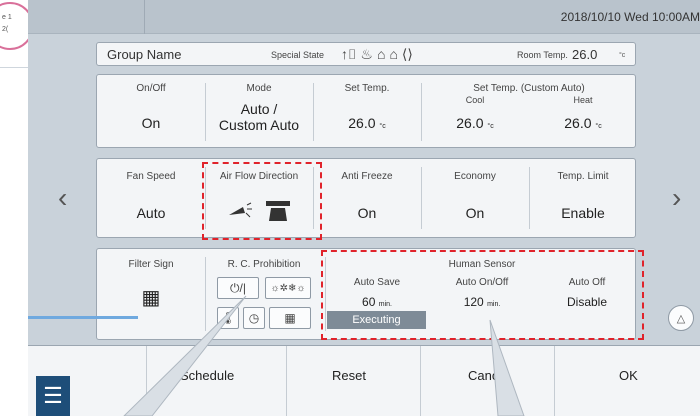 The height and width of the screenshot is (416, 700). What do you see at coordinates (151, 264) in the screenshot?
I see `filter-sign-label: Filter Sign` at bounding box center [151, 264].